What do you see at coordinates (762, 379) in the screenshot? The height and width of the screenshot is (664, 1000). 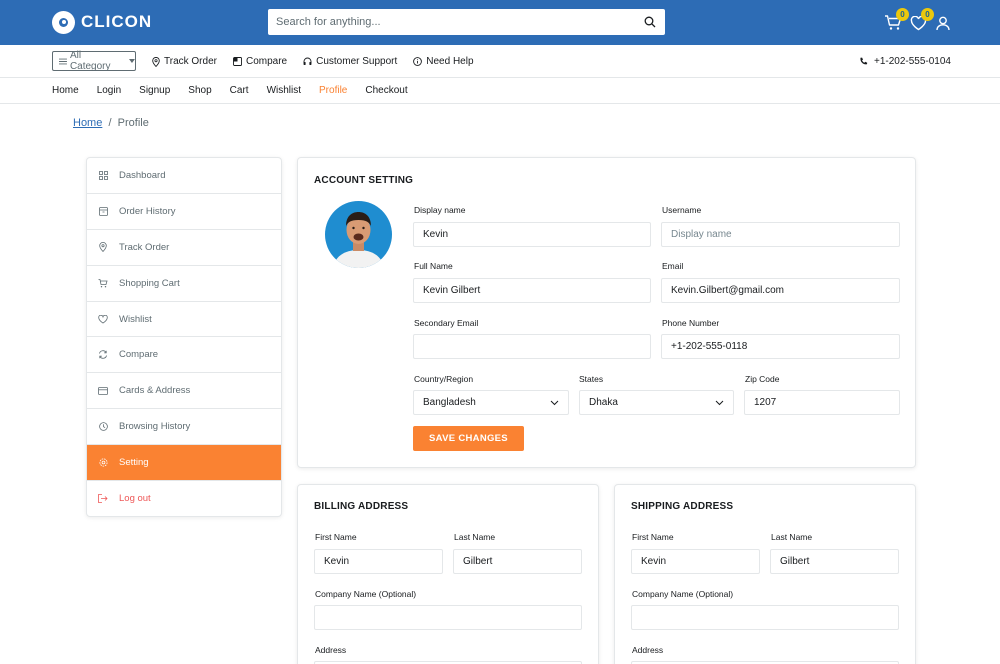 I see `zip-code-label: Zip Code` at bounding box center [762, 379].